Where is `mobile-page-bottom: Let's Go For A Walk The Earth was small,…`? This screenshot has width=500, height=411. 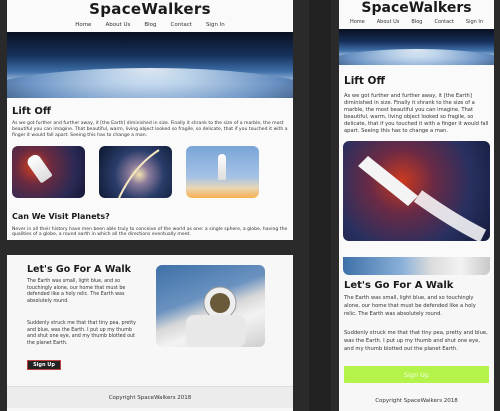 mobile-page-bottom: Let's Go For A Walk The Earth was small,… is located at coordinates (416, 334).